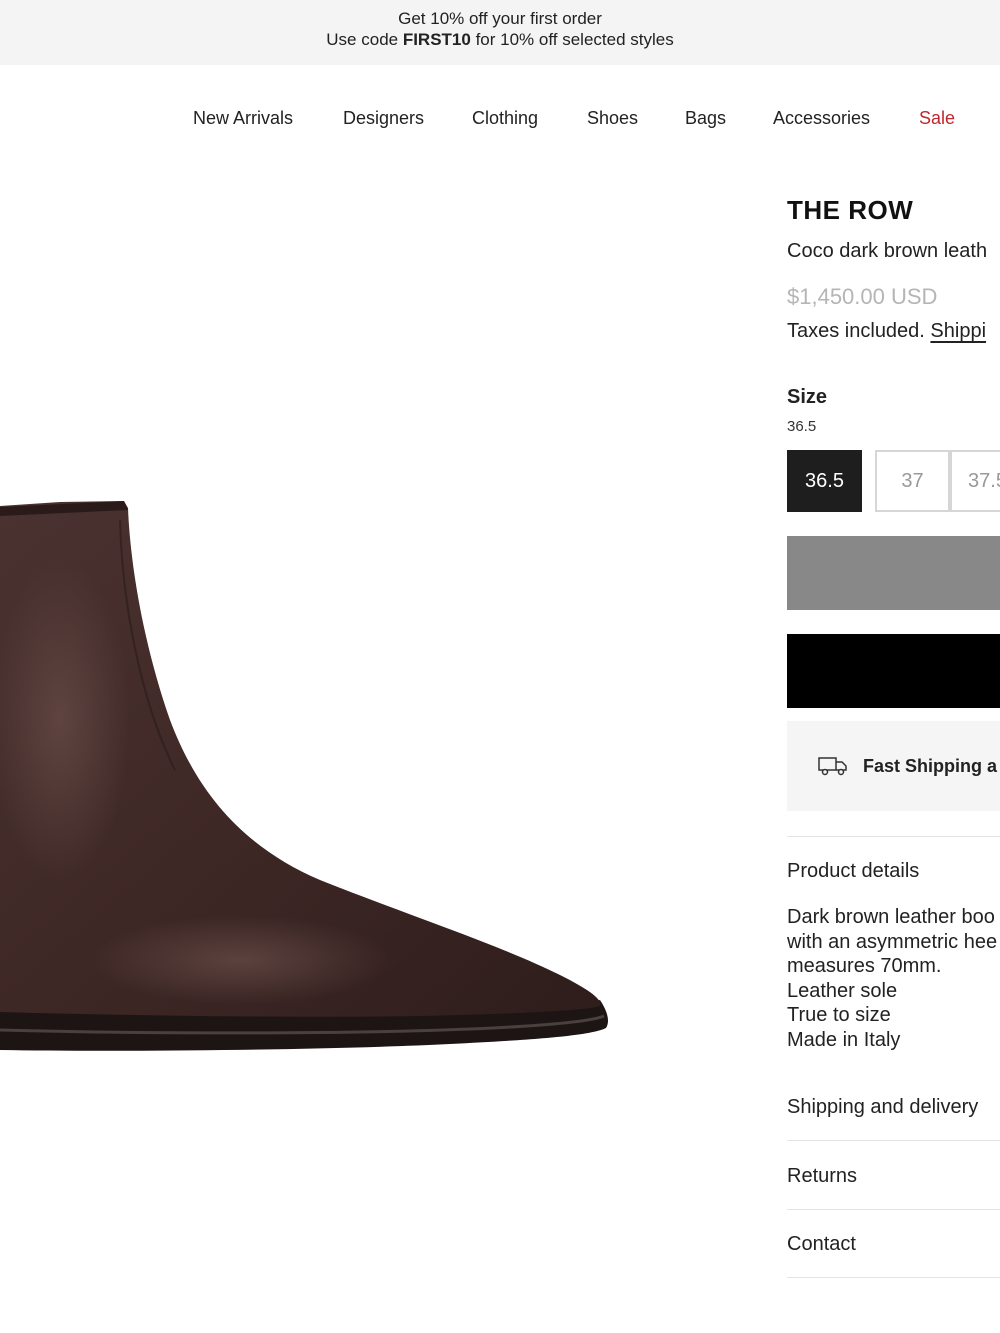  Describe the element at coordinates (937, 118) in the screenshot. I see `nav-sale: Sale` at that location.